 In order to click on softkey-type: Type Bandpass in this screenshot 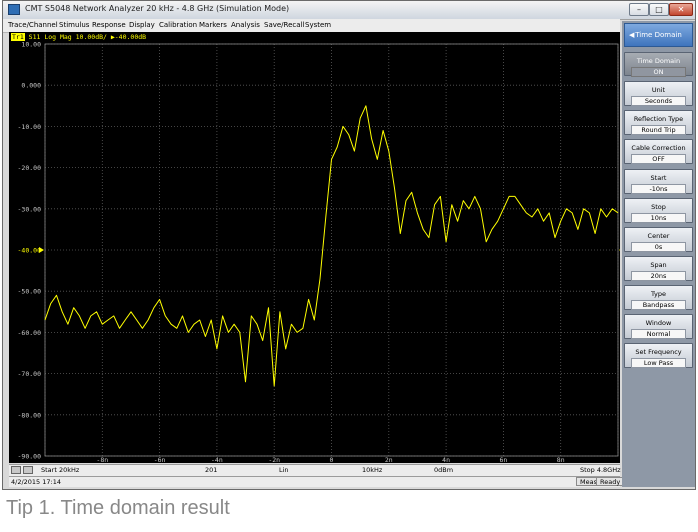, I will do `click(658, 297)`.